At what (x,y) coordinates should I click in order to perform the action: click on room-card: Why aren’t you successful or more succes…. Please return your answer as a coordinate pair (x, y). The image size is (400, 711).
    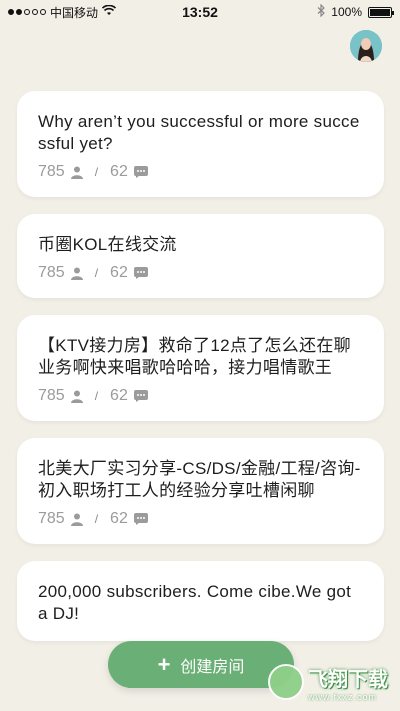
    Looking at the image, I should click on (200, 144).